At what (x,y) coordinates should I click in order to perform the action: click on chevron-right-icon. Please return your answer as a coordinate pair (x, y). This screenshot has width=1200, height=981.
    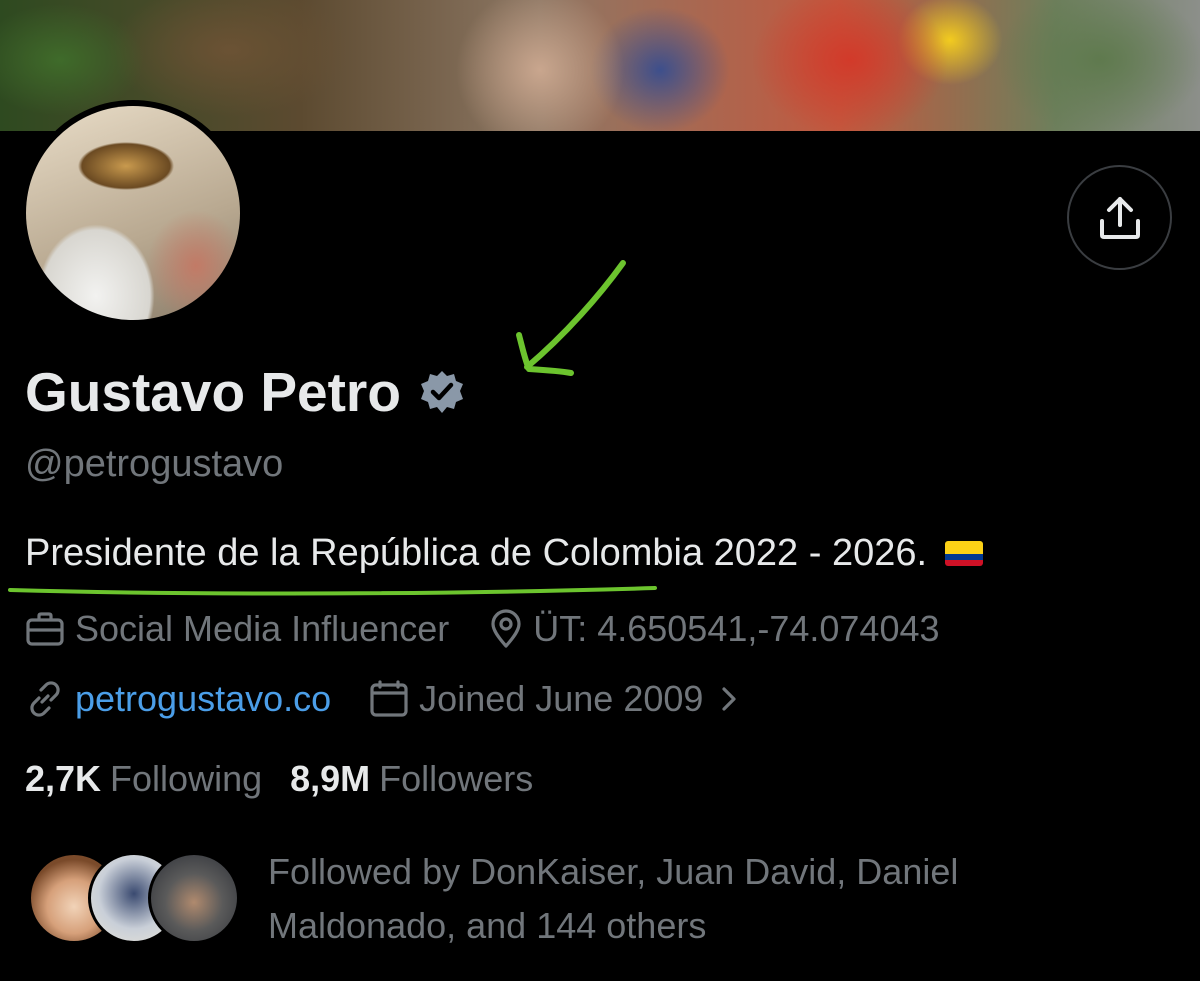
    Looking at the image, I should click on (729, 699).